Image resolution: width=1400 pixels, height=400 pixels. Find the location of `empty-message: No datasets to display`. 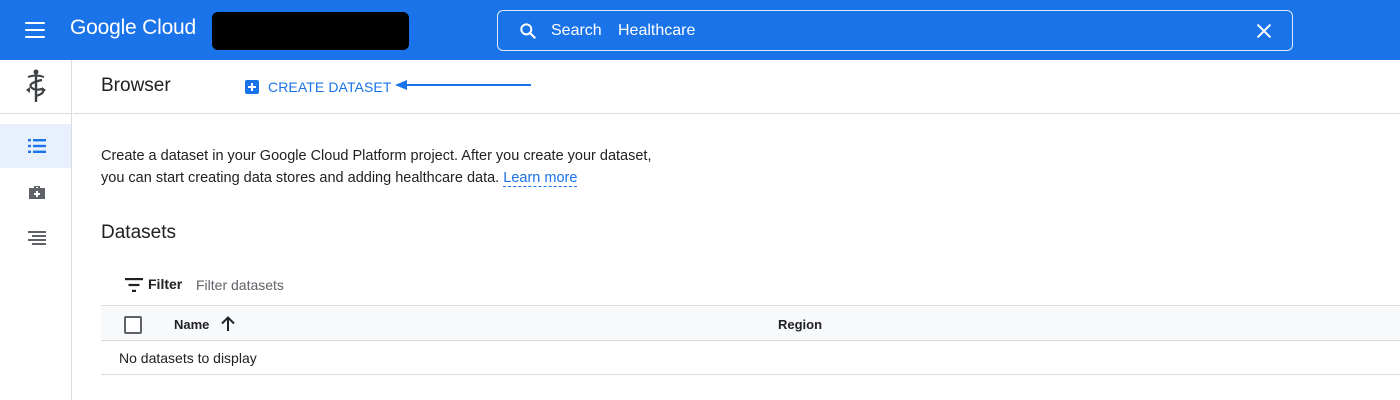

empty-message: No datasets to display is located at coordinates (188, 358).